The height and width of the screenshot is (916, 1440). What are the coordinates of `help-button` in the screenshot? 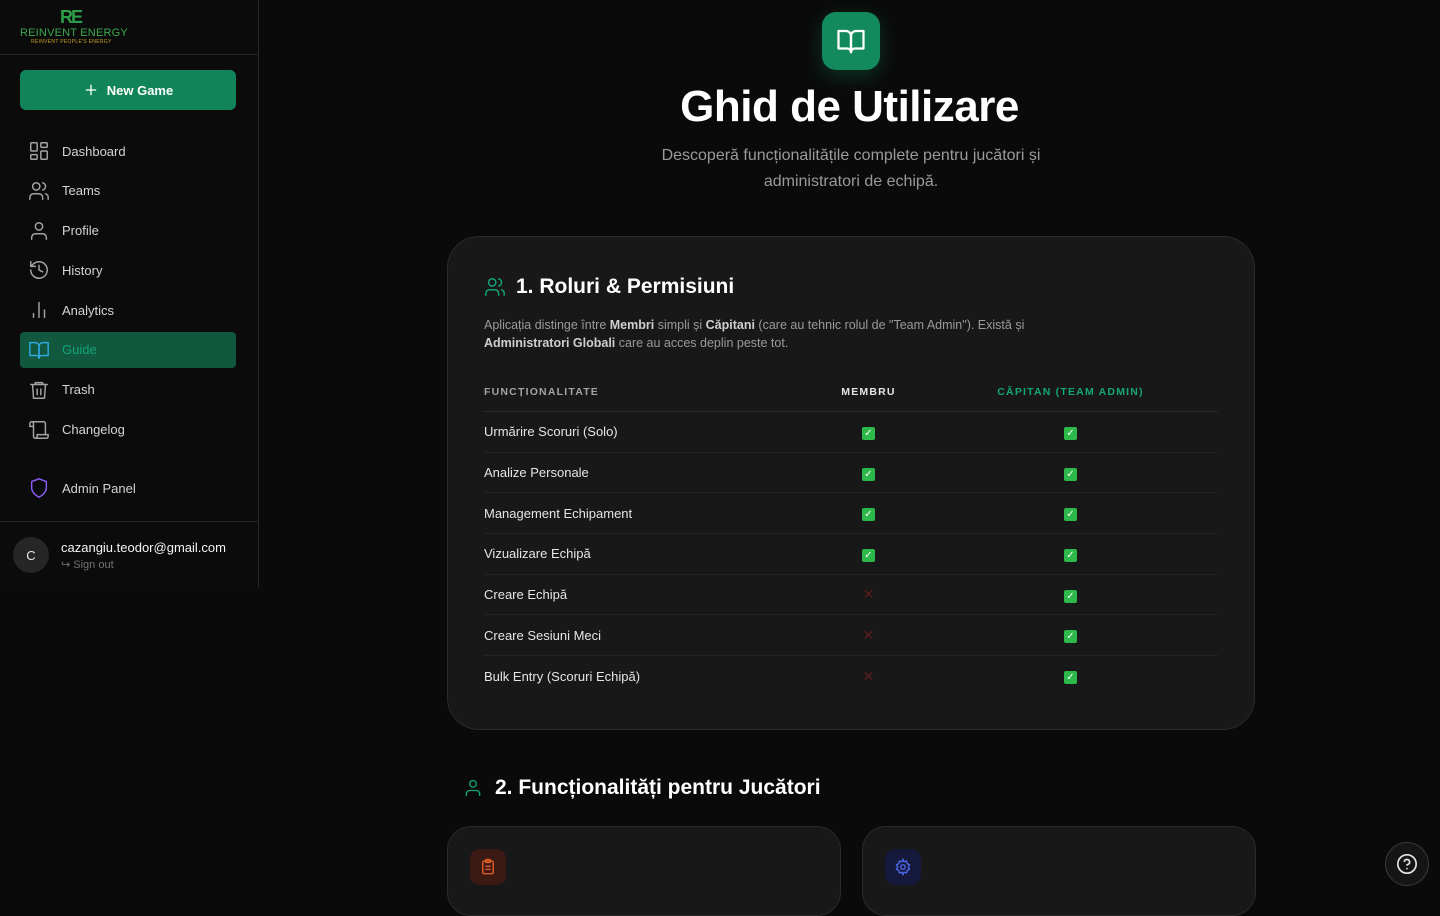 It's located at (1407, 864).